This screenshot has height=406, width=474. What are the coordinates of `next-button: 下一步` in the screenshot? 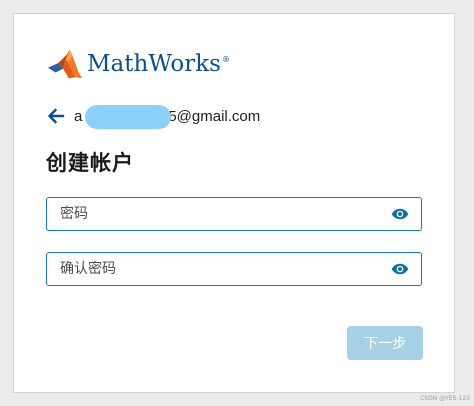 It's located at (385, 343).